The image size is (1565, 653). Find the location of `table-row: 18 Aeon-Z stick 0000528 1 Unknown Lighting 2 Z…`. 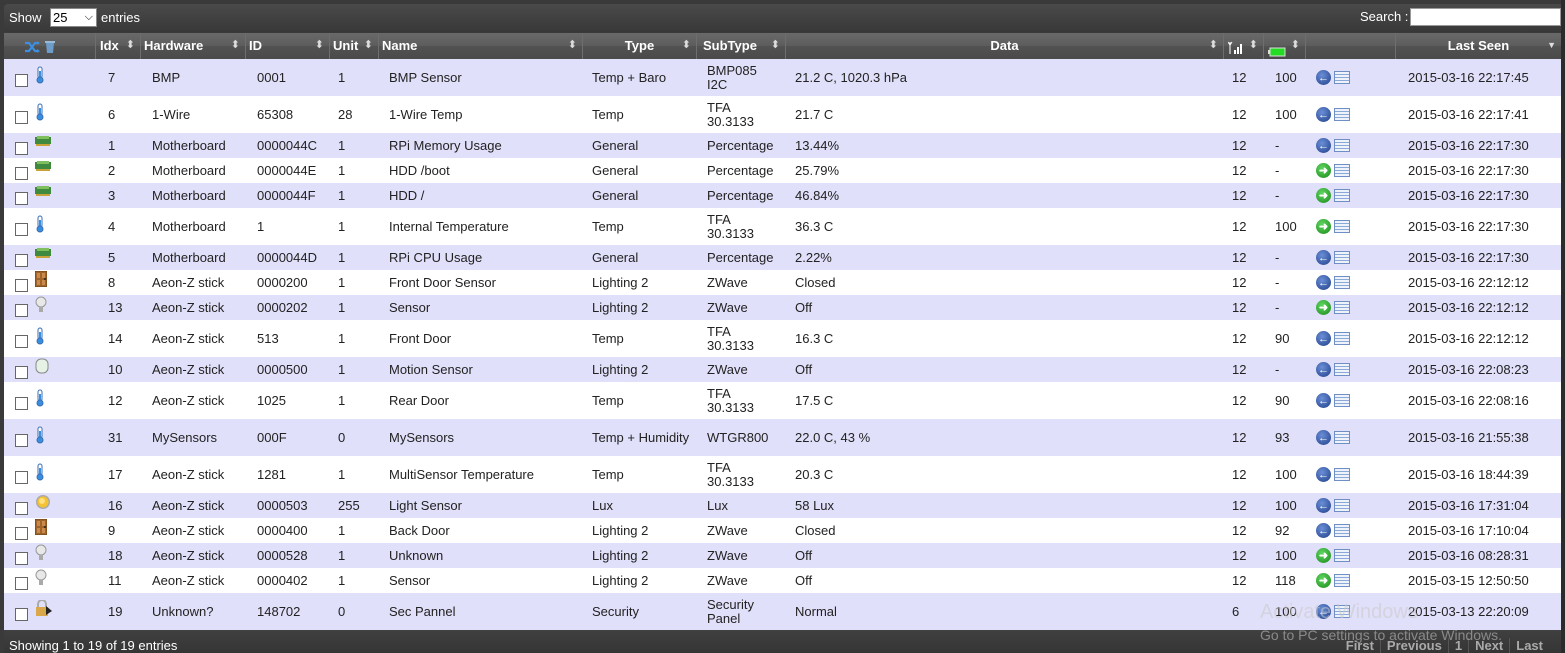

table-row: 18 Aeon-Z stick 0000528 1 Unknown Lighting 2 Z… is located at coordinates (782, 555).